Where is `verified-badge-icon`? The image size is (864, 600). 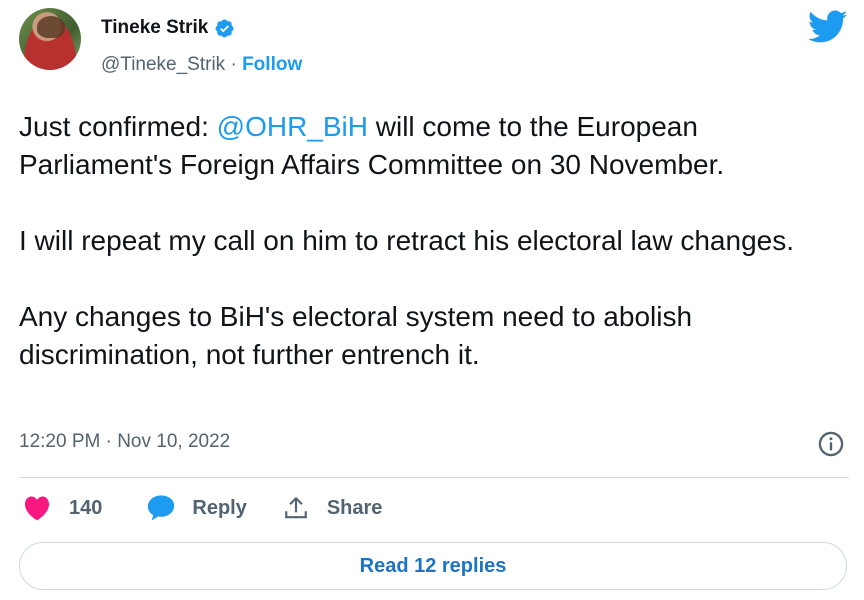 verified-badge-icon is located at coordinates (224, 28).